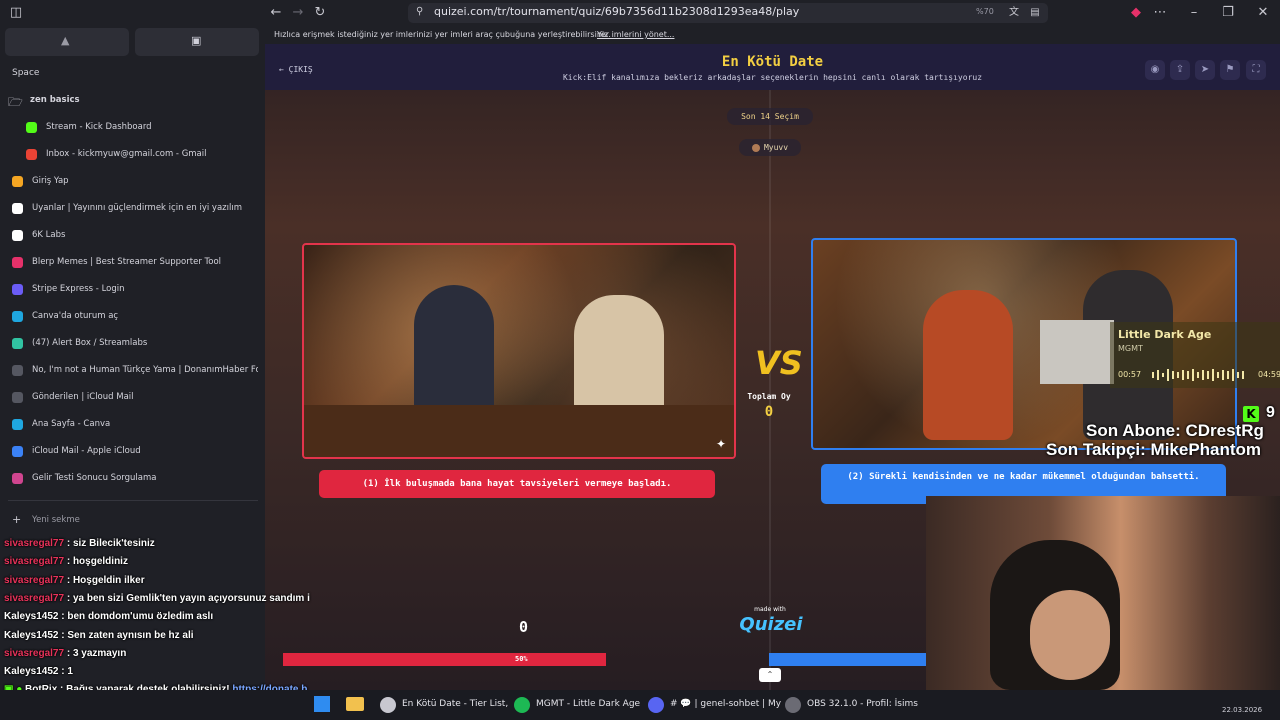  What do you see at coordinates (134, 290) in the screenshot?
I see `sidebar-tab-item: Stripe Express - Login` at bounding box center [134, 290].